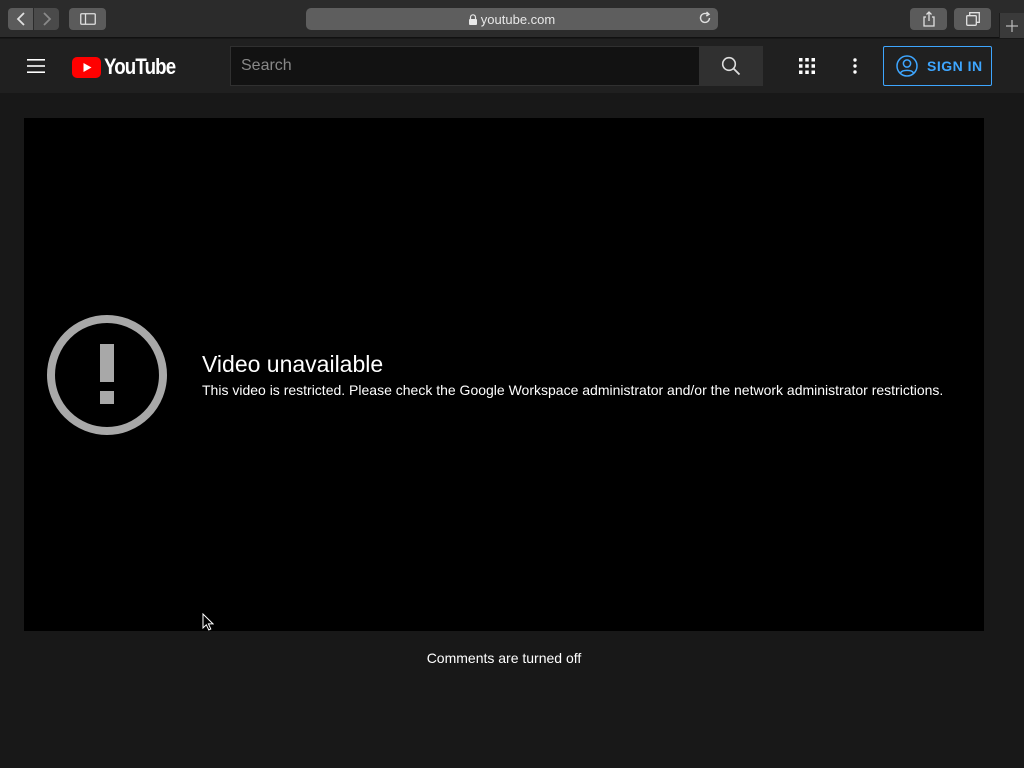  I want to click on share-icon, so click(928, 19).